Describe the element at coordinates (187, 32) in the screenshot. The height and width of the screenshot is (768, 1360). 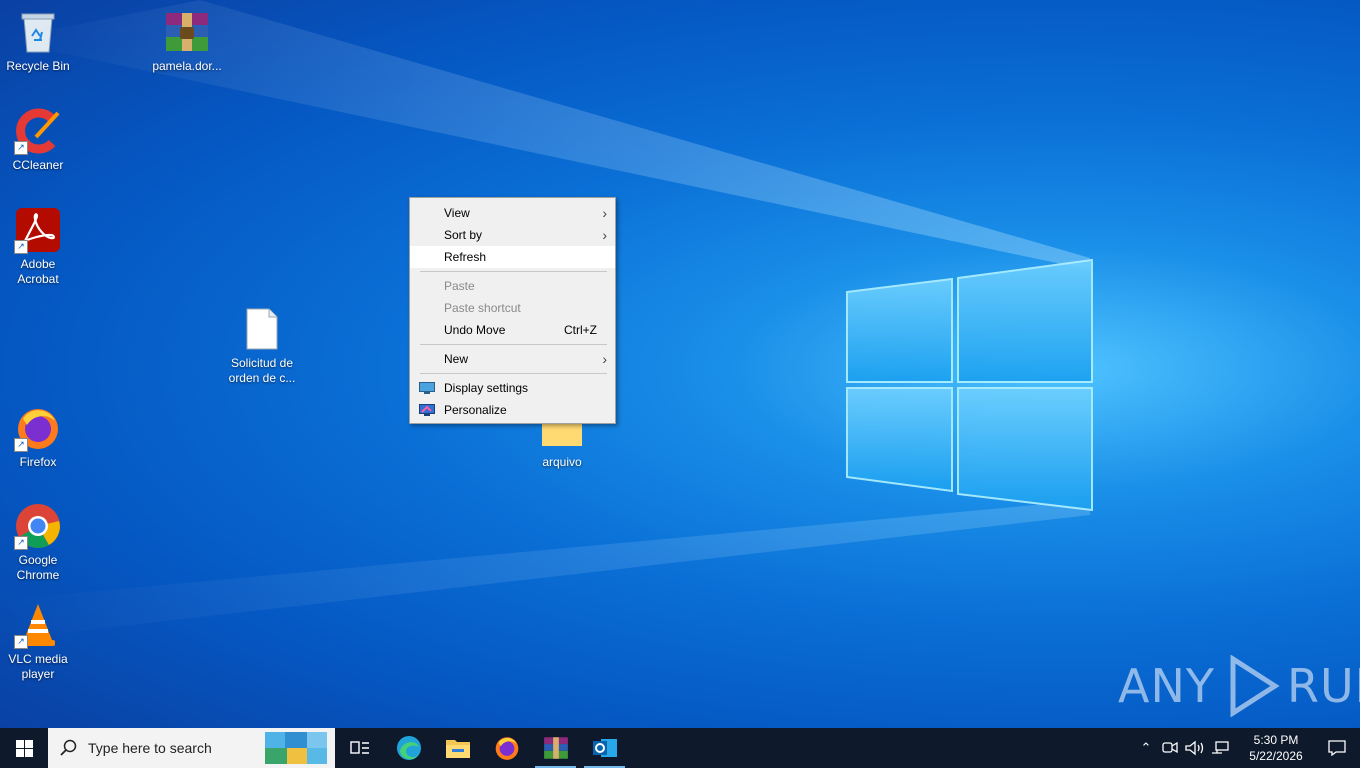
I see `winrar-archive-icon` at that location.